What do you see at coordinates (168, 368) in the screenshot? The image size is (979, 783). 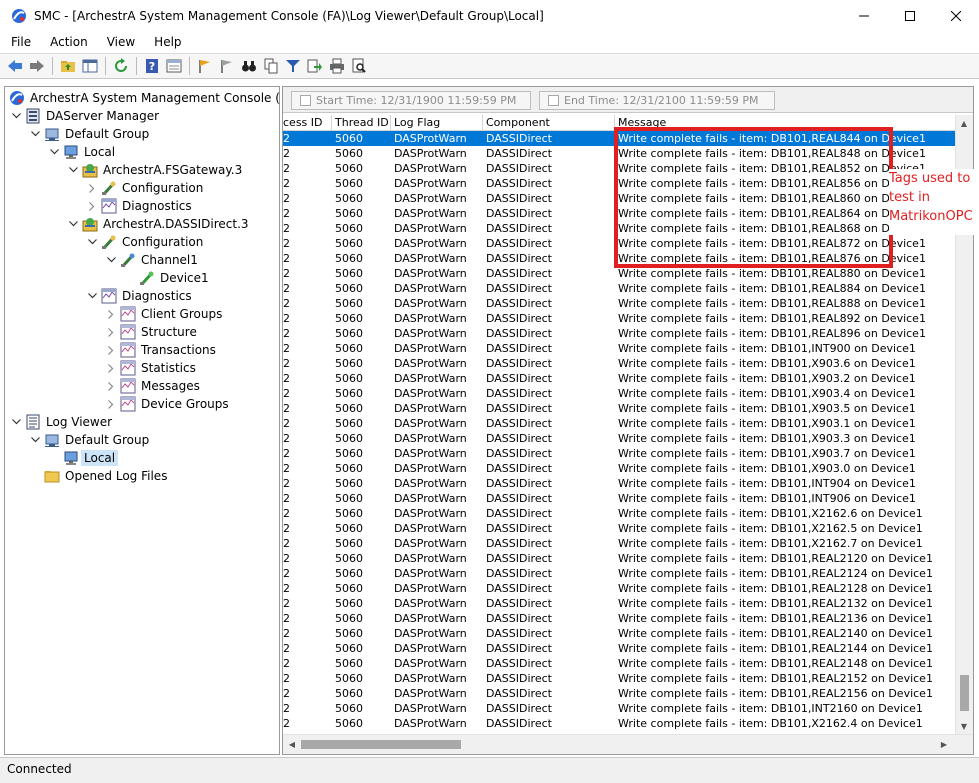 I see `tree-node-label: Statistics` at bounding box center [168, 368].